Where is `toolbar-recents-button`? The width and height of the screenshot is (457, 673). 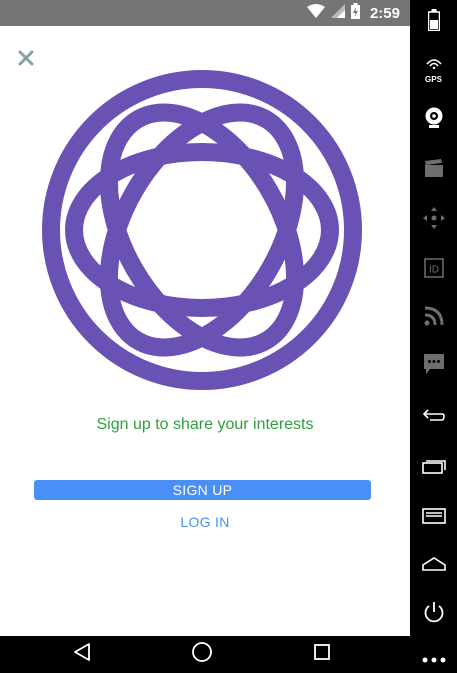 toolbar-recents-button is located at coordinates (433, 468).